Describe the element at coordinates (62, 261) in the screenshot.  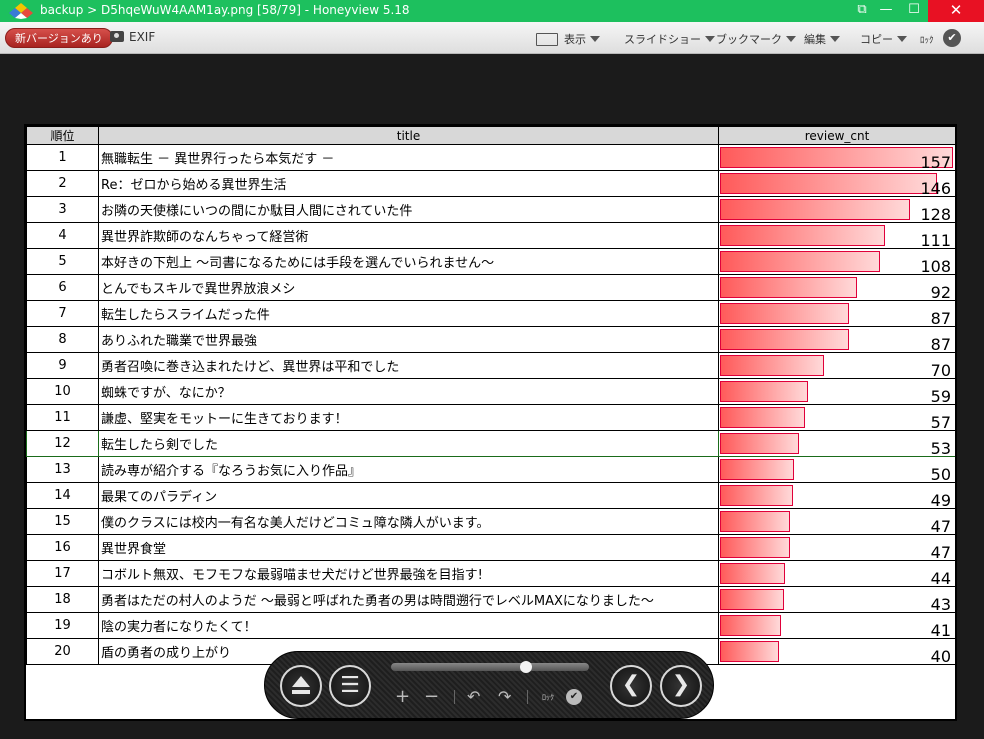
I see `rank-cell: 5` at that location.